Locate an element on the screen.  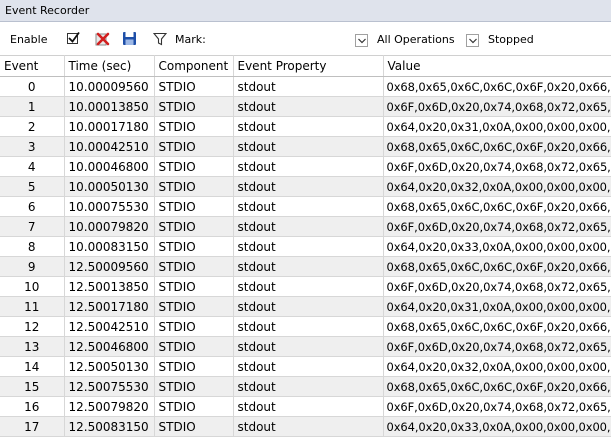
cell-value: 0x64,0x20,0x32,0x0A,0x00,0x00,0x00,0x00 is located at coordinates (497, 186).